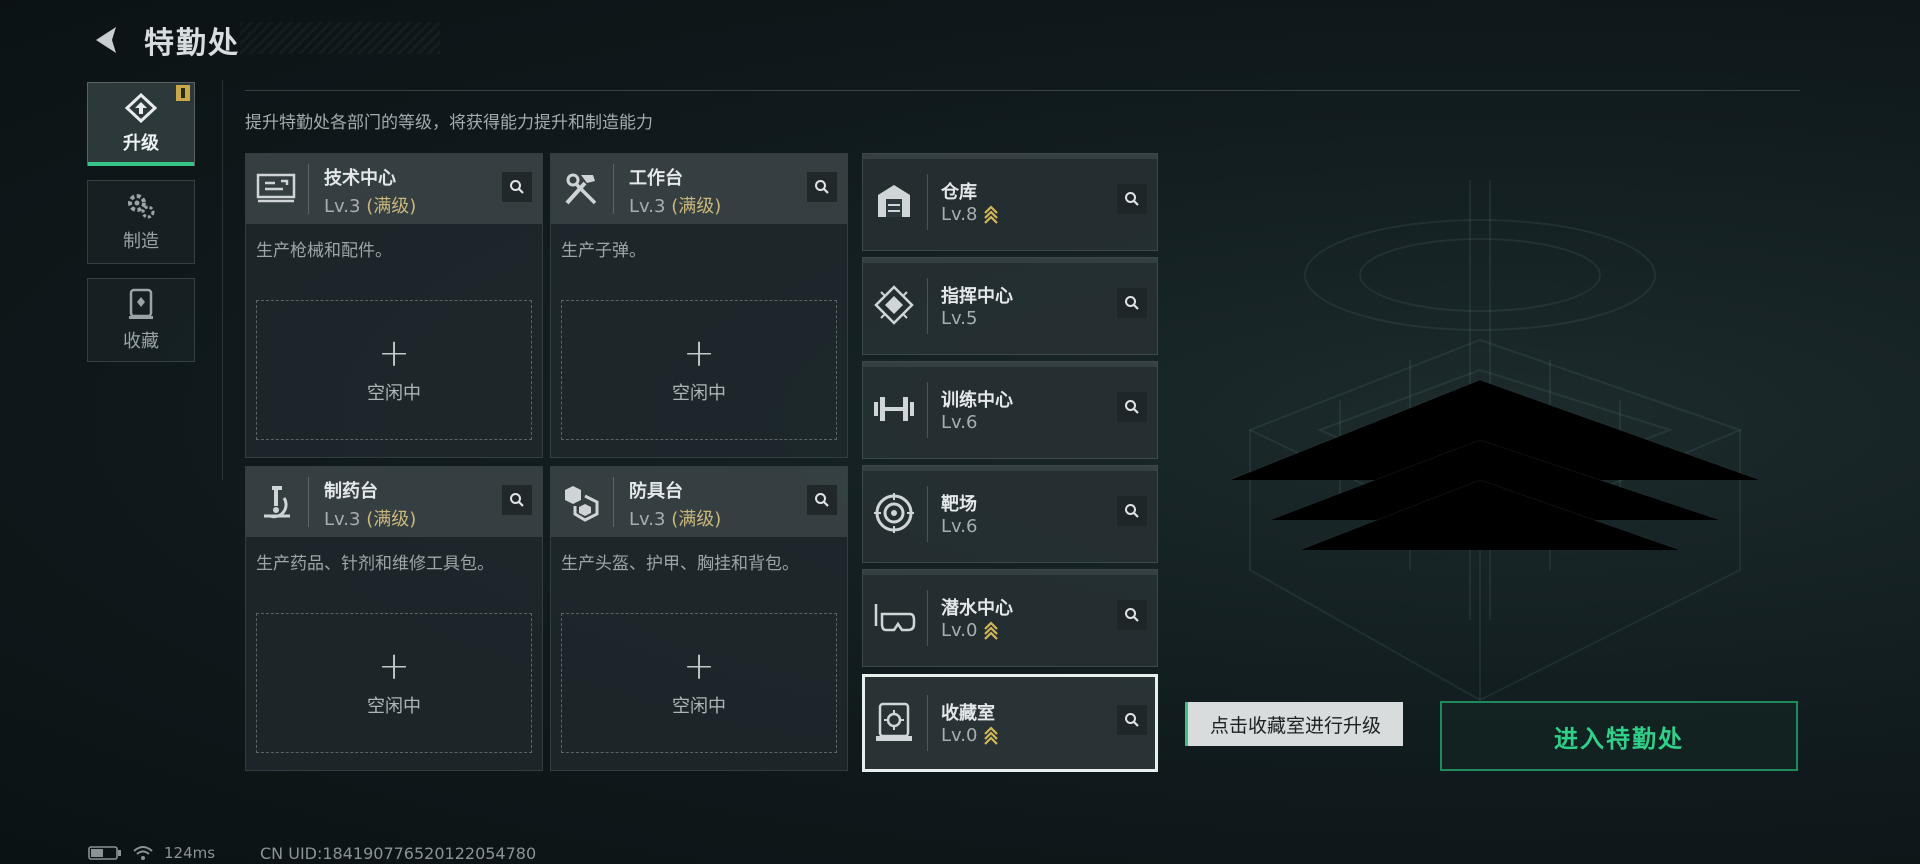 Image resolution: width=1920 pixels, height=864 pixels. I want to click on level-value: Lv.3, so click(647, 206).